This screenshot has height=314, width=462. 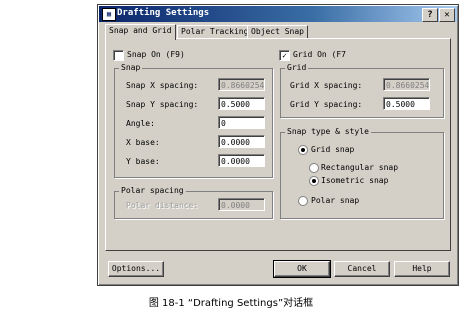 What do you see at coordinates (354, 180) in the screenshot?
I see `isometric-snap-label: Isometric snap` at bounding box center [354, 180].